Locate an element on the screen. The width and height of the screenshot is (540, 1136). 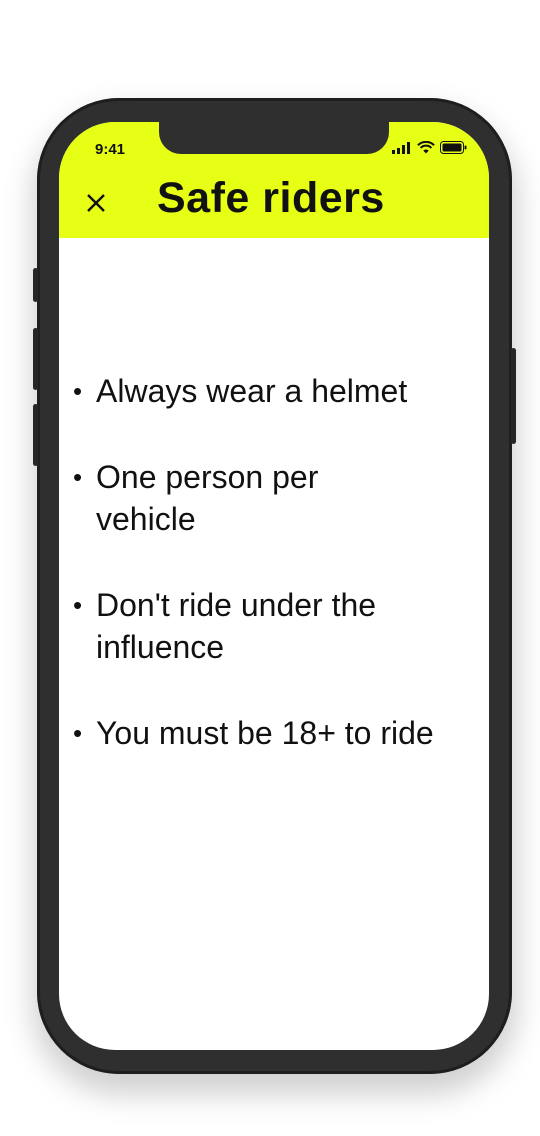
page-title: Safe riders is located at coordinates (271, 198).